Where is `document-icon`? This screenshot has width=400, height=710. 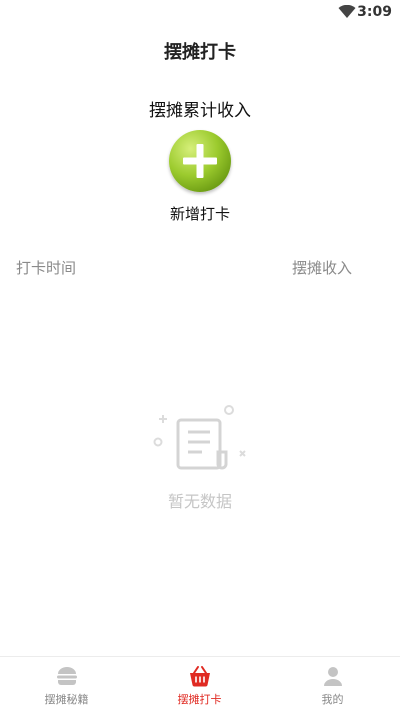
document-icon is located at coordinates (199, 437).